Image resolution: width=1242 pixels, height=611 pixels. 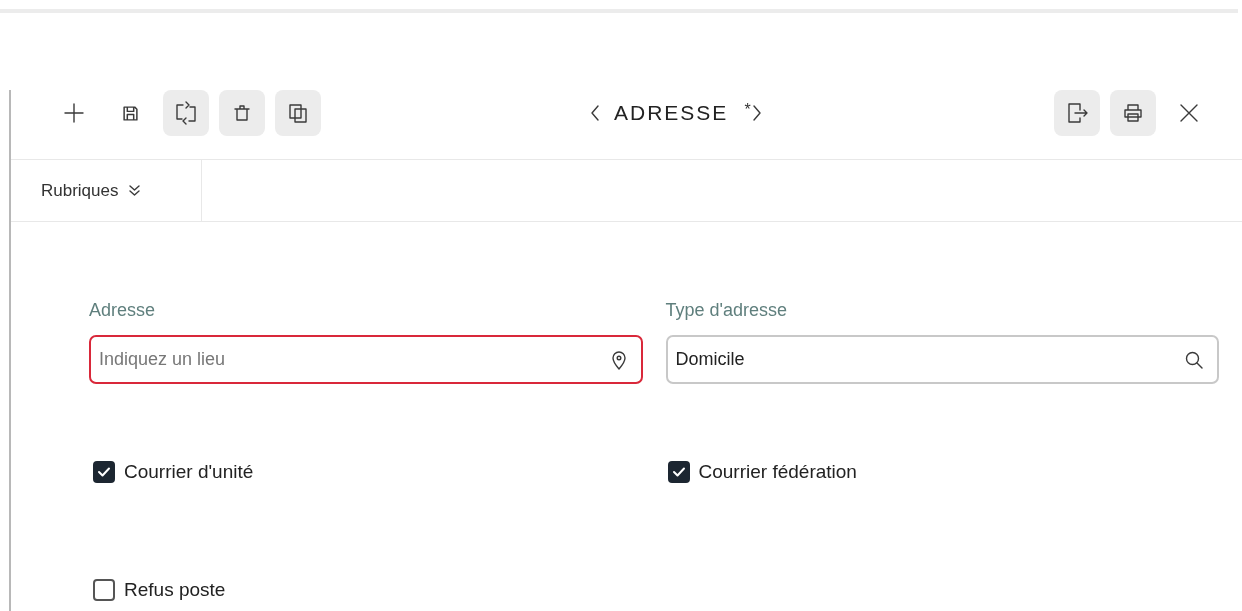 I want to click on swap-button, so click(x=186, y=113).